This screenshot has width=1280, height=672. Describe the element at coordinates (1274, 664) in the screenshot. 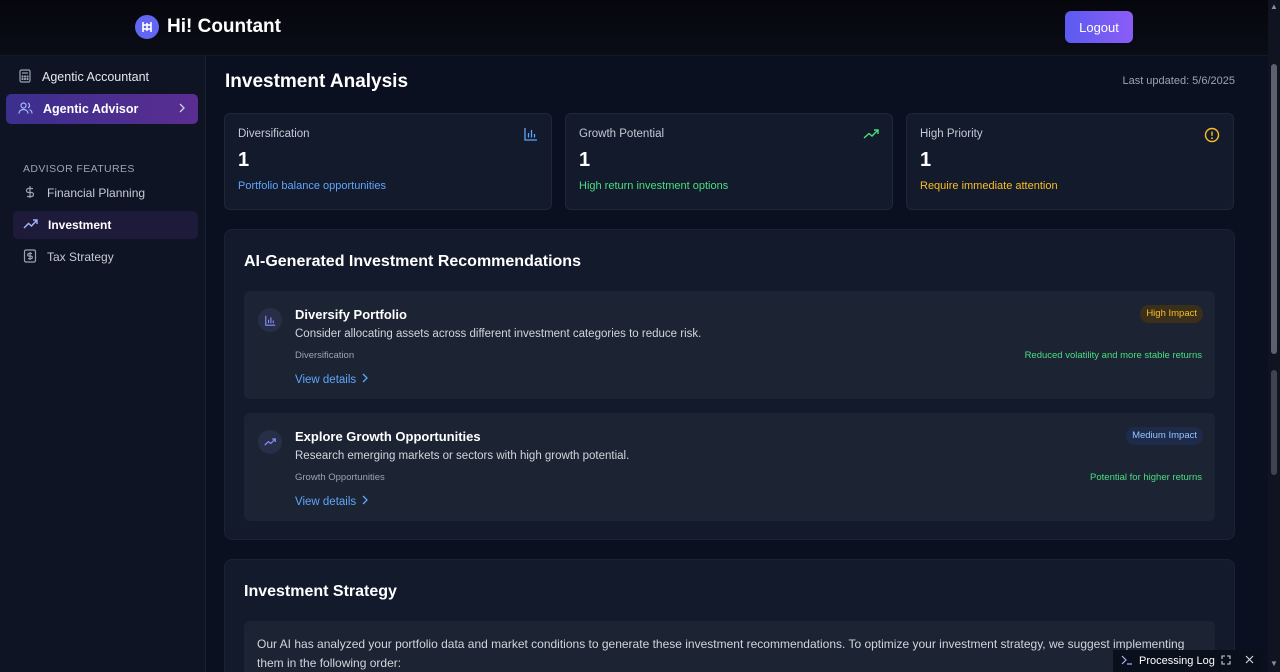

I see `scroll-down-arrow-icon: ▼` at that location.